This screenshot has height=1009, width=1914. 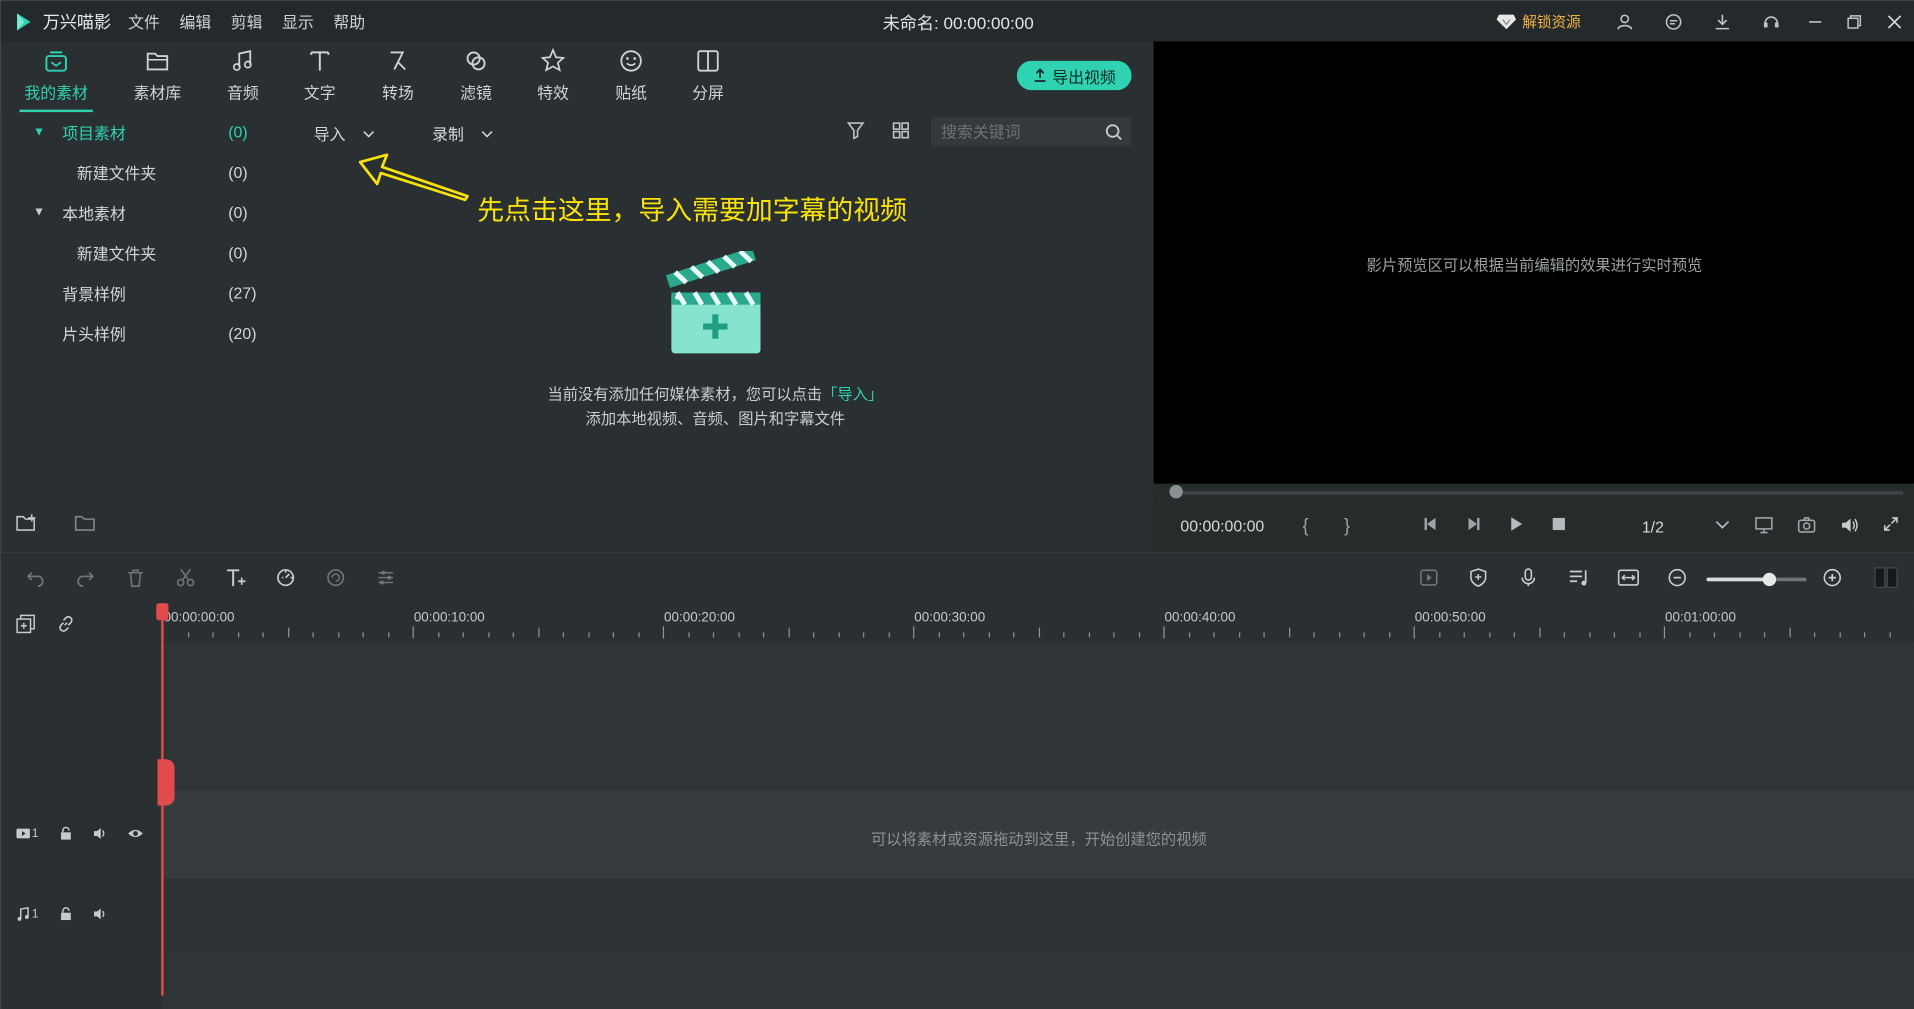 What do you see at coordinates (1516, 523) in the screenshot?
I see `play-icon` at bounding box center [1516, 523].